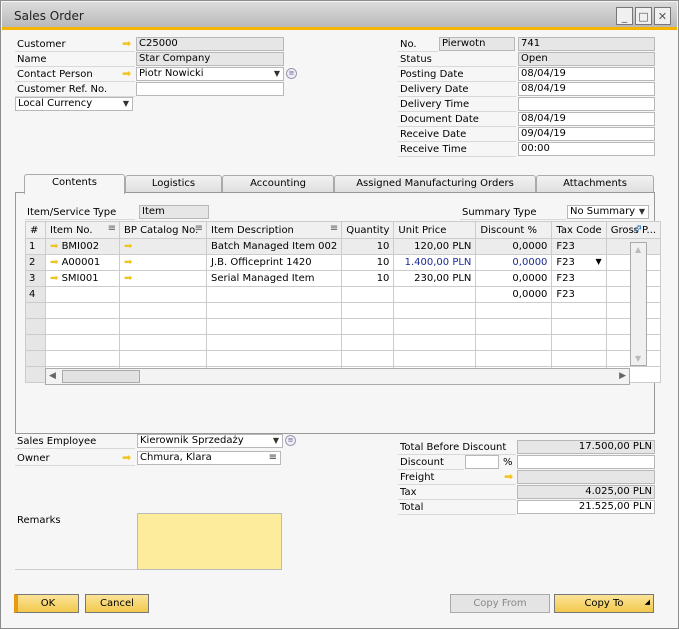 This screenshot has height=629, width=679. I want to click on col-header-rownum: #, so click(35, 230).